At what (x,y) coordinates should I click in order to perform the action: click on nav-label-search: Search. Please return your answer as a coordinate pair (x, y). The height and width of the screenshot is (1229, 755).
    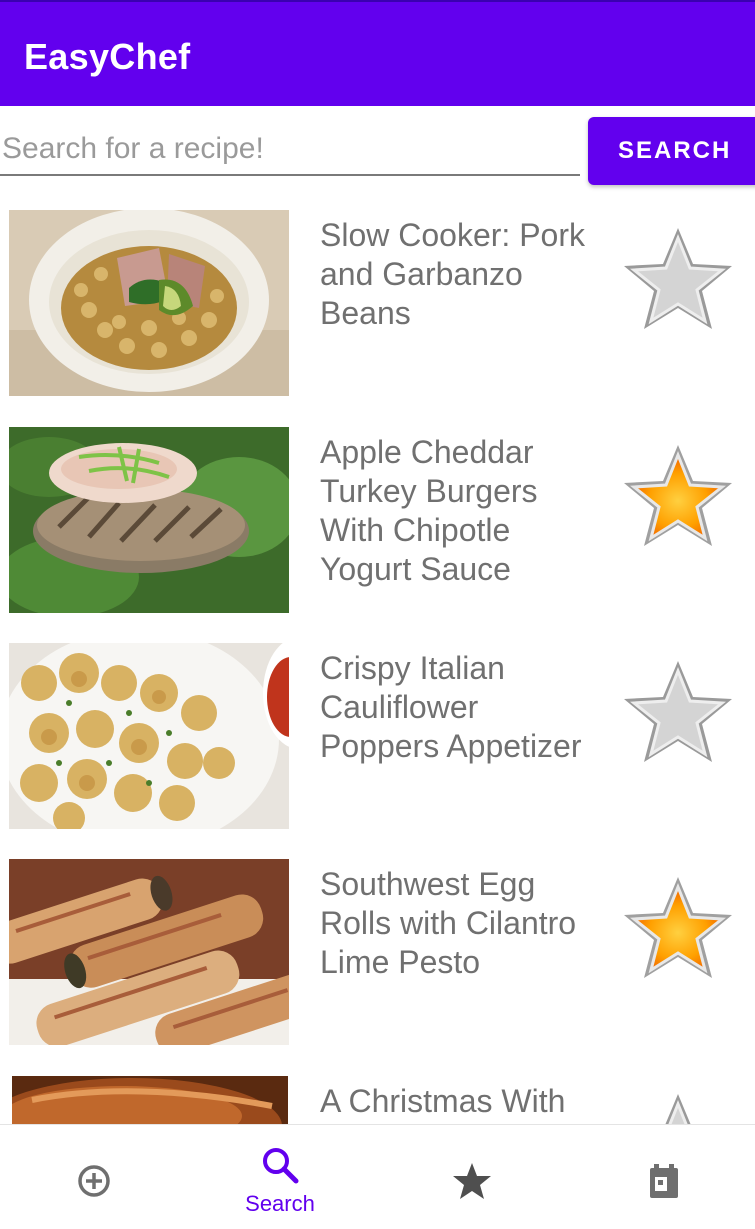
    Looking at the image, I should click on (280, 1203).